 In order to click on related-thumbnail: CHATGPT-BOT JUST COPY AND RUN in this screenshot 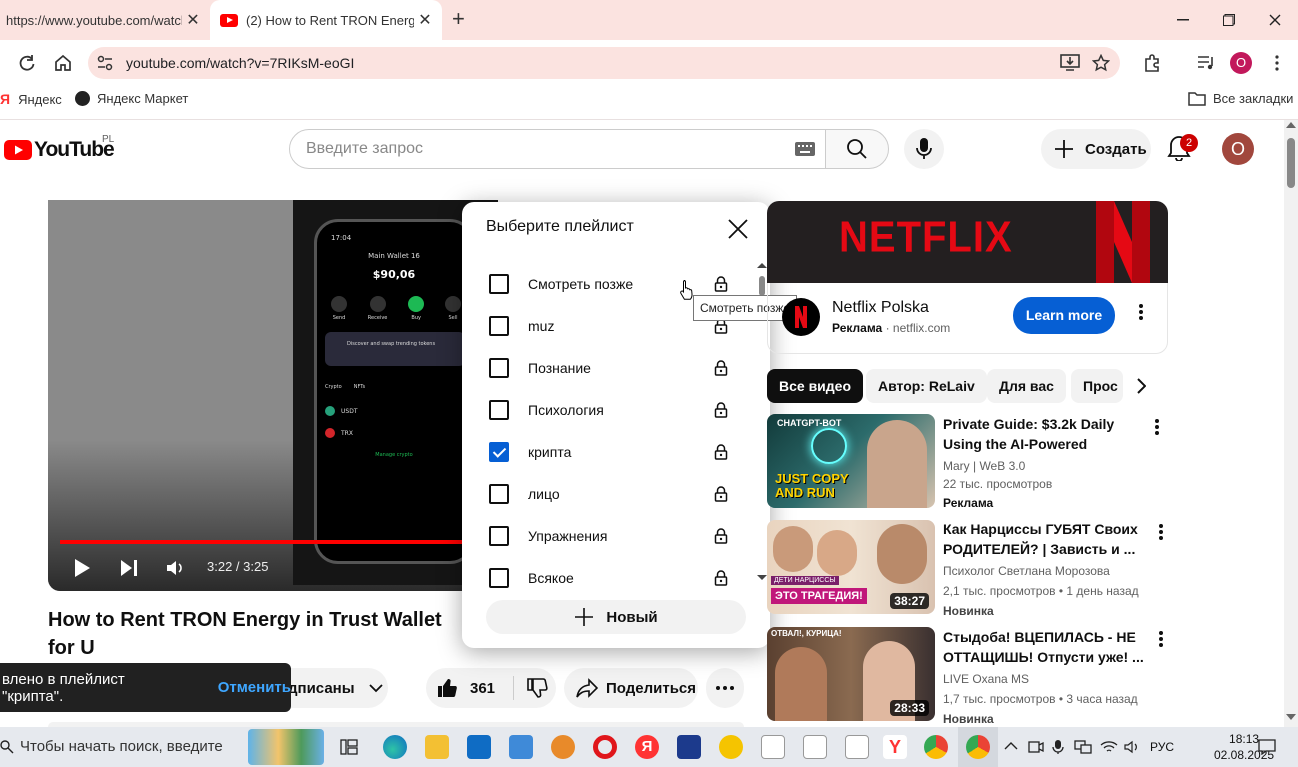, I will do `click(851, 461)`.